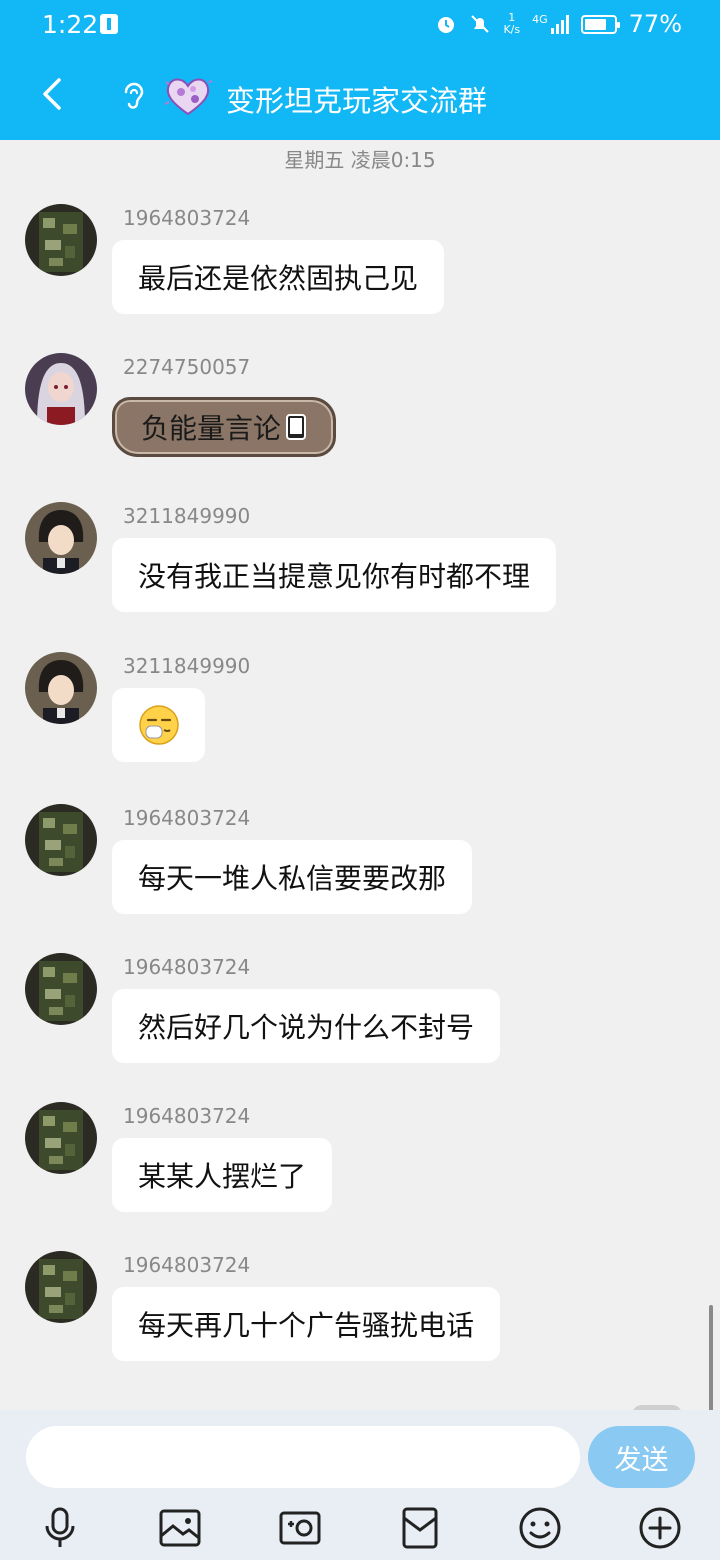  Describe the element at coordinates (540, 19) in the screenshot. I see `network-type: 4G` at that location.